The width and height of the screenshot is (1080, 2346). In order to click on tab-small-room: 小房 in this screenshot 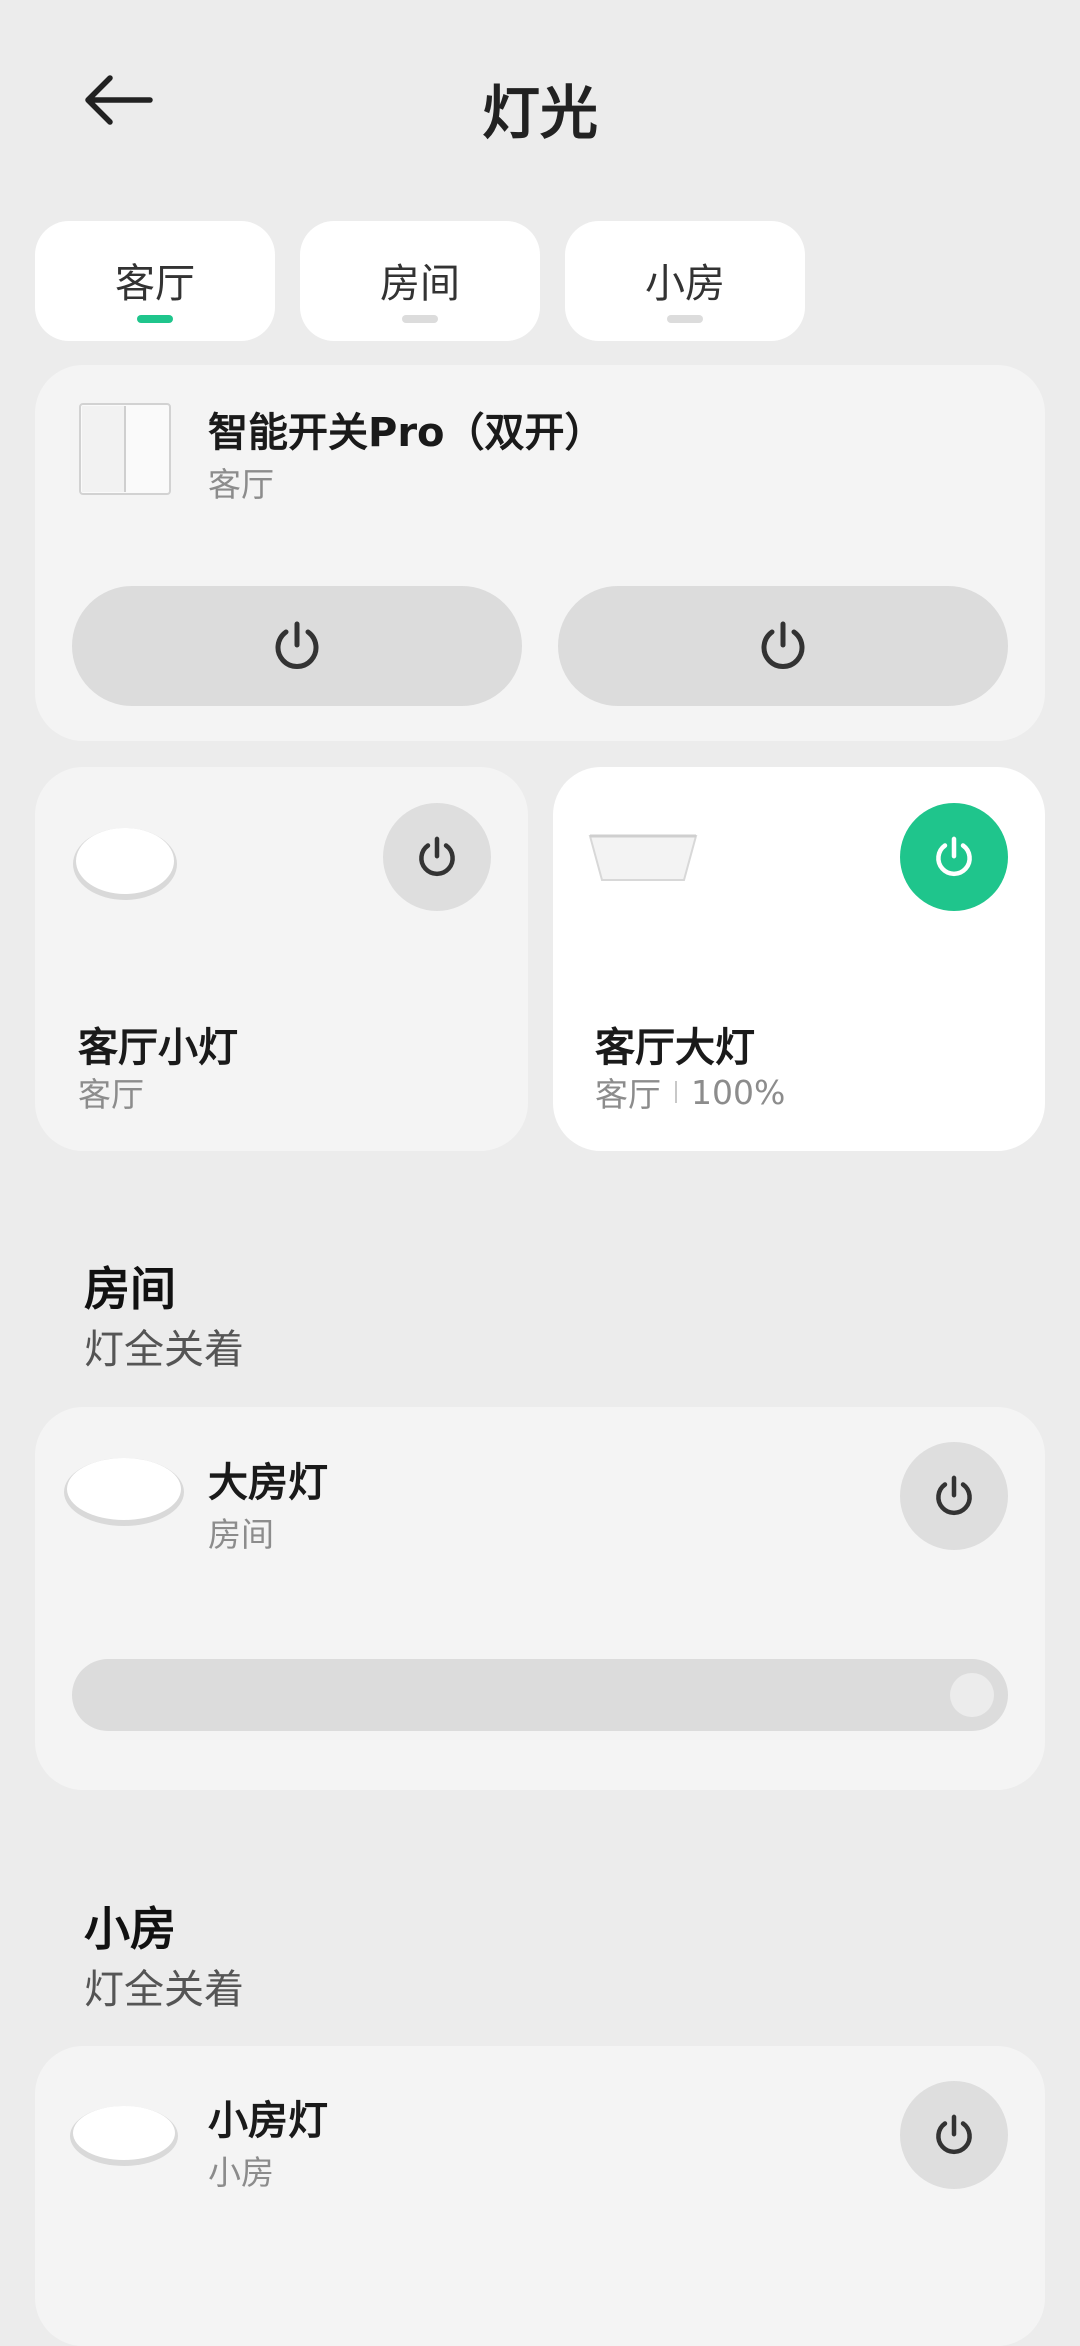, I will do `click(685, 281)`.